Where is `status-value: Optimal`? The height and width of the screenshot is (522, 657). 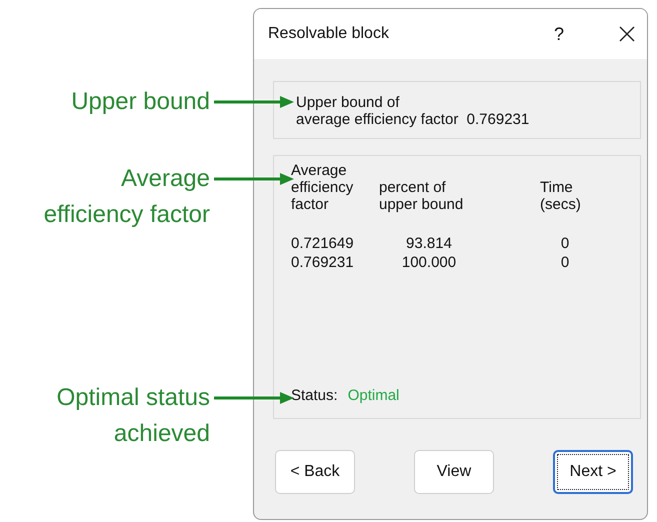
status-value: Optimal is located at coordinates (374, 395).